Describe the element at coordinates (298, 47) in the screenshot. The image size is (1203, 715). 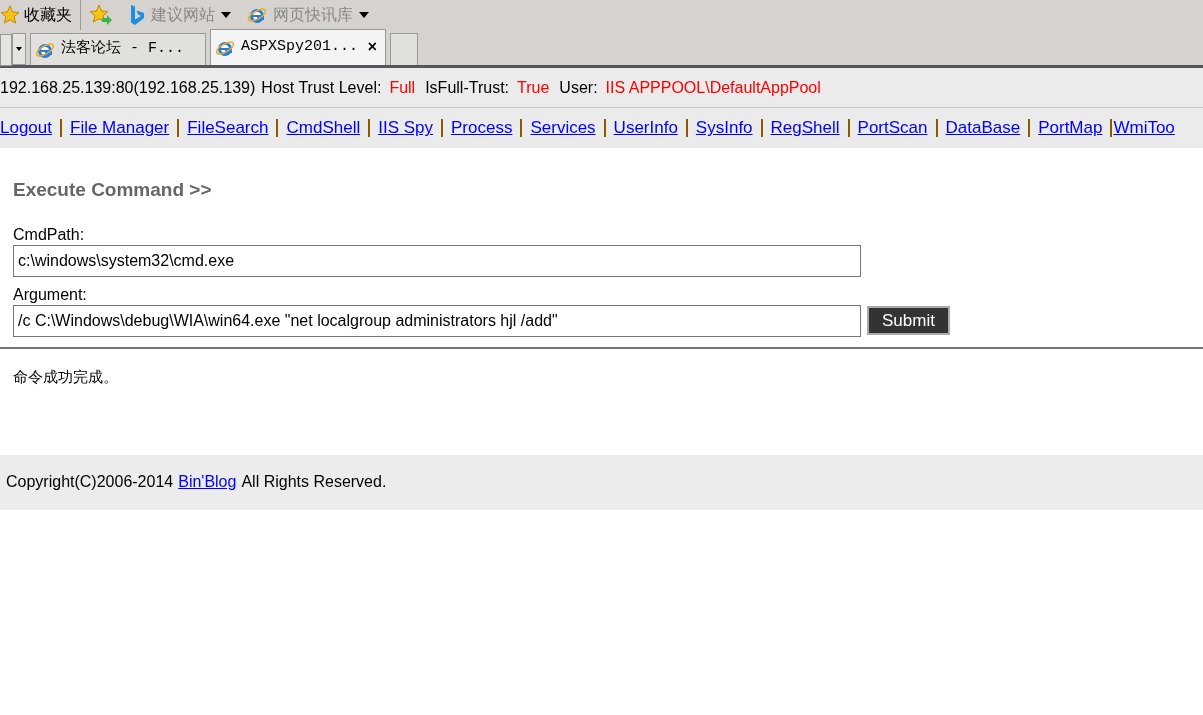
I see `browser-tab: ASPXSpy201... ×` at that location.